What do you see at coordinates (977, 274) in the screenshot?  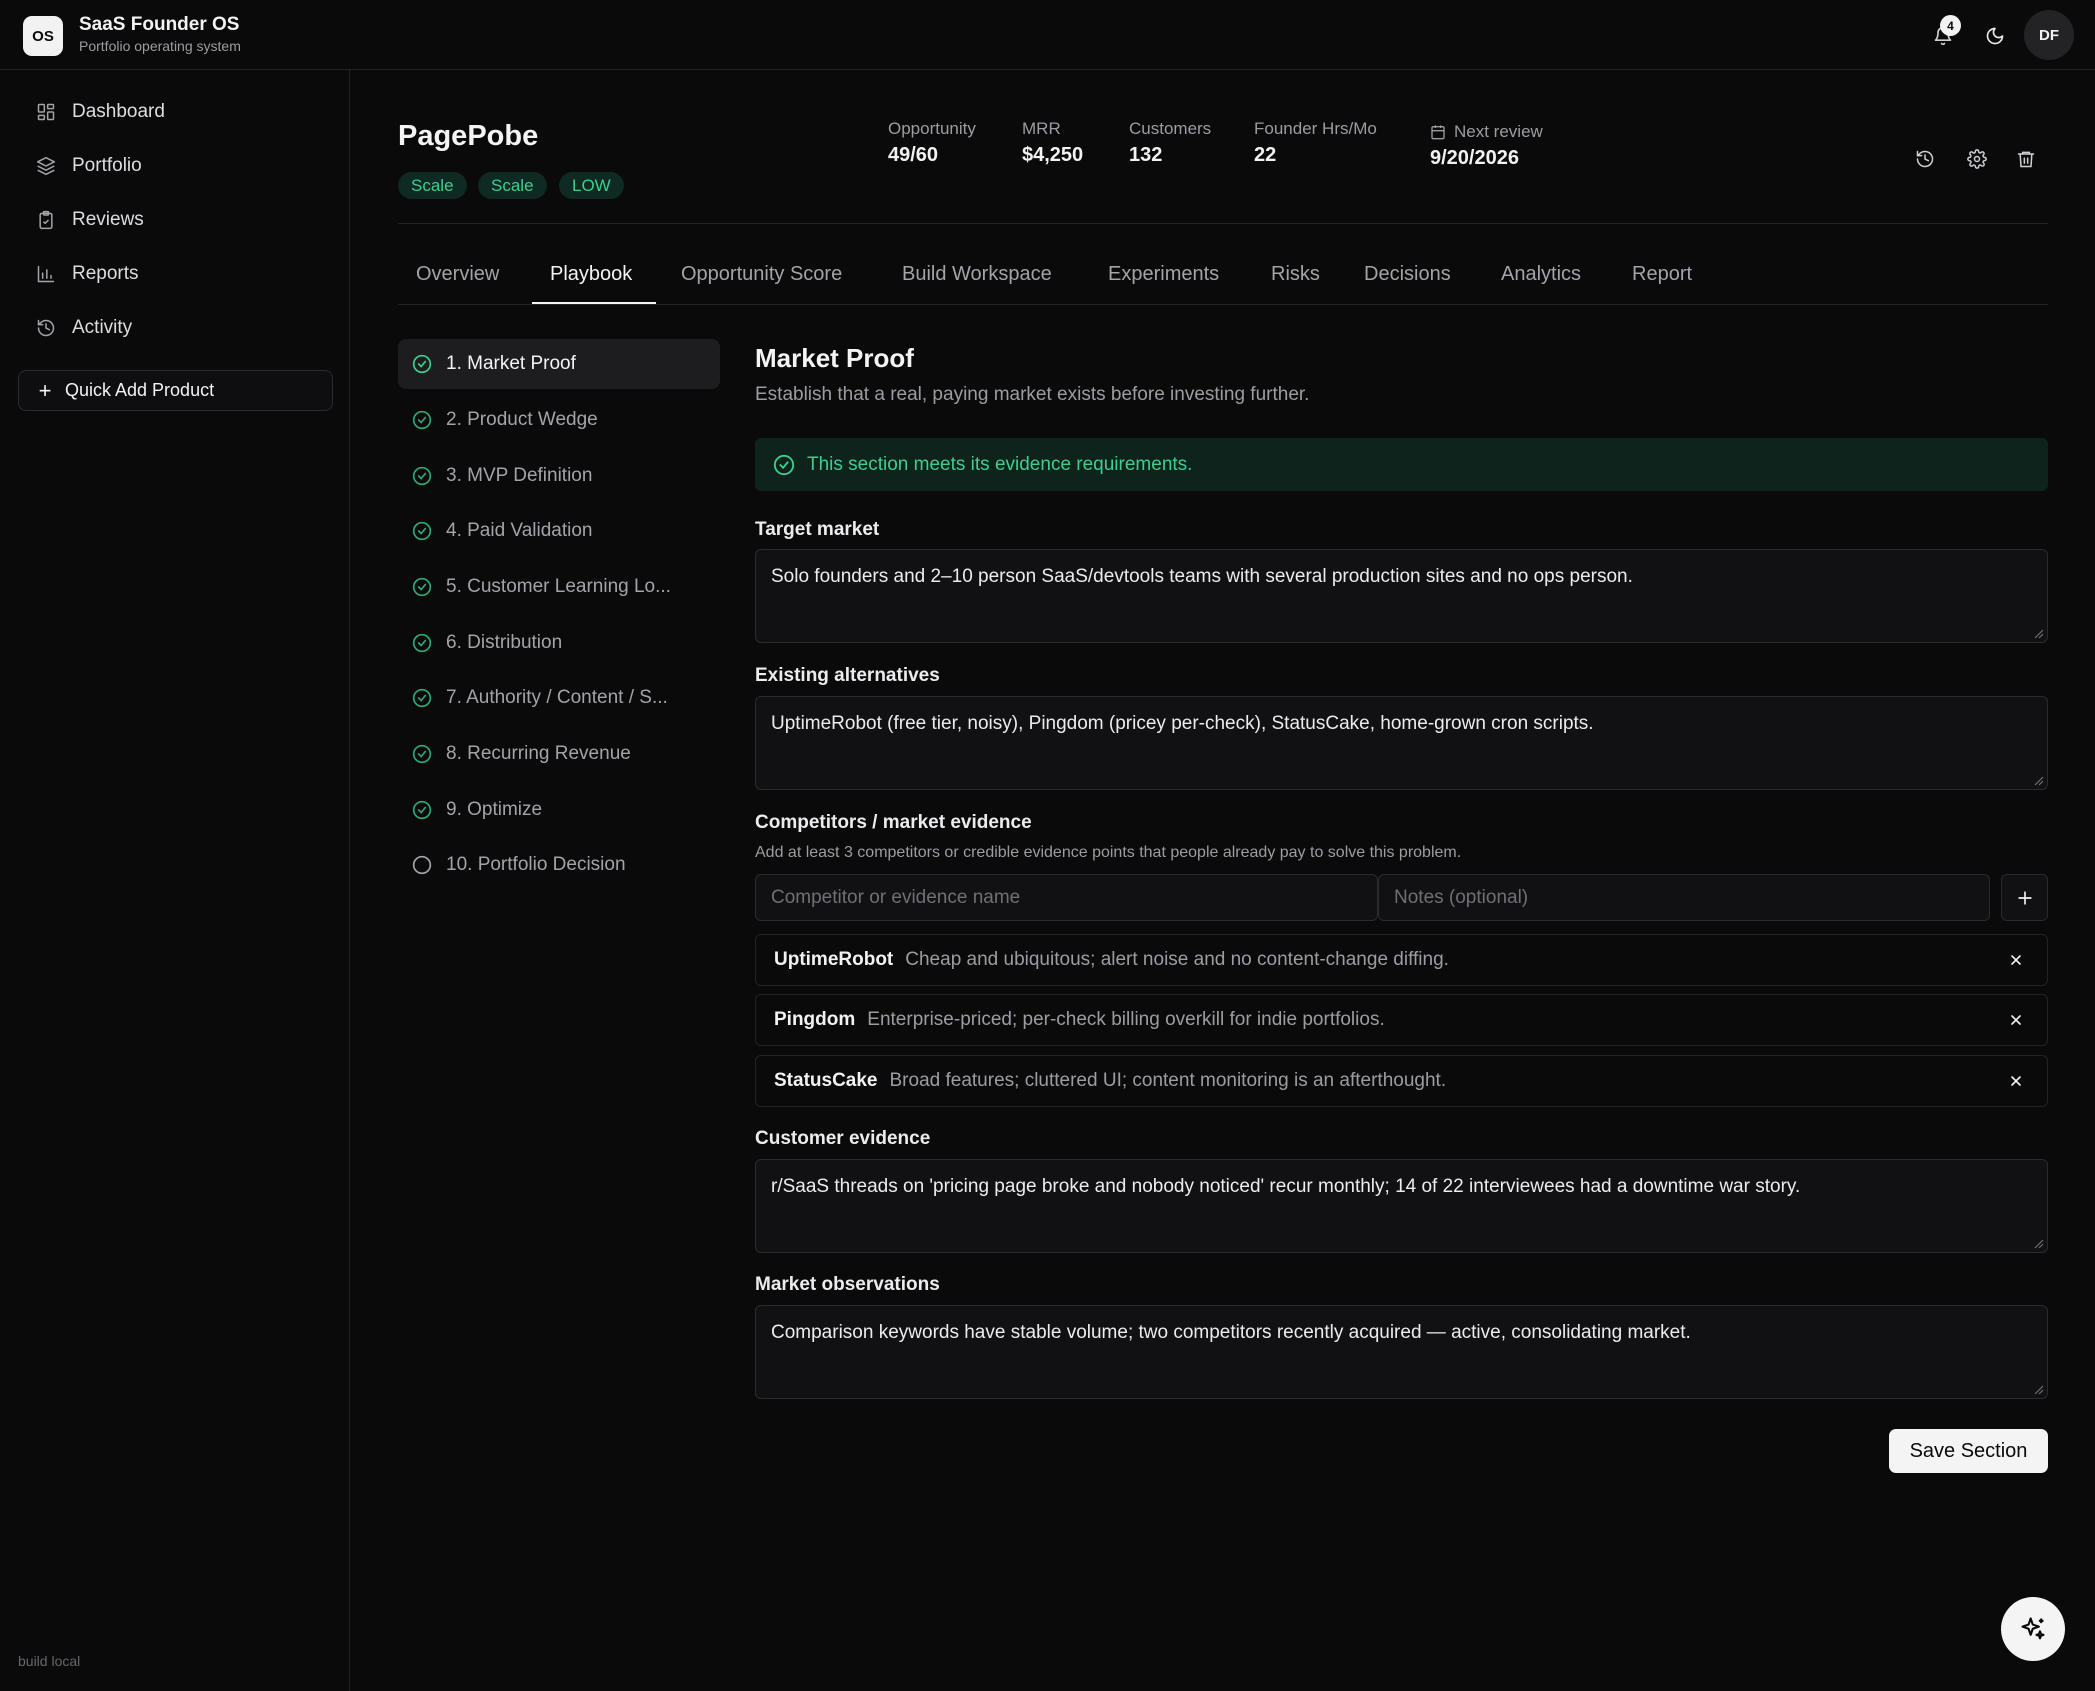 I see `tab-build-workspace: Build Workspace` at bounding box center [977, 274].